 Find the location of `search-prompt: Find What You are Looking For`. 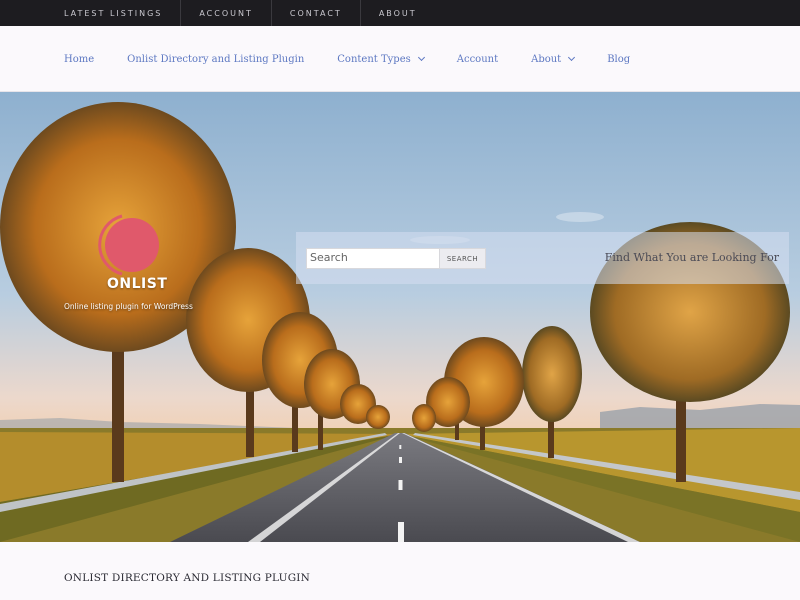

search-prompt: Find What You are Looking For is located at coordinates (691, 257).